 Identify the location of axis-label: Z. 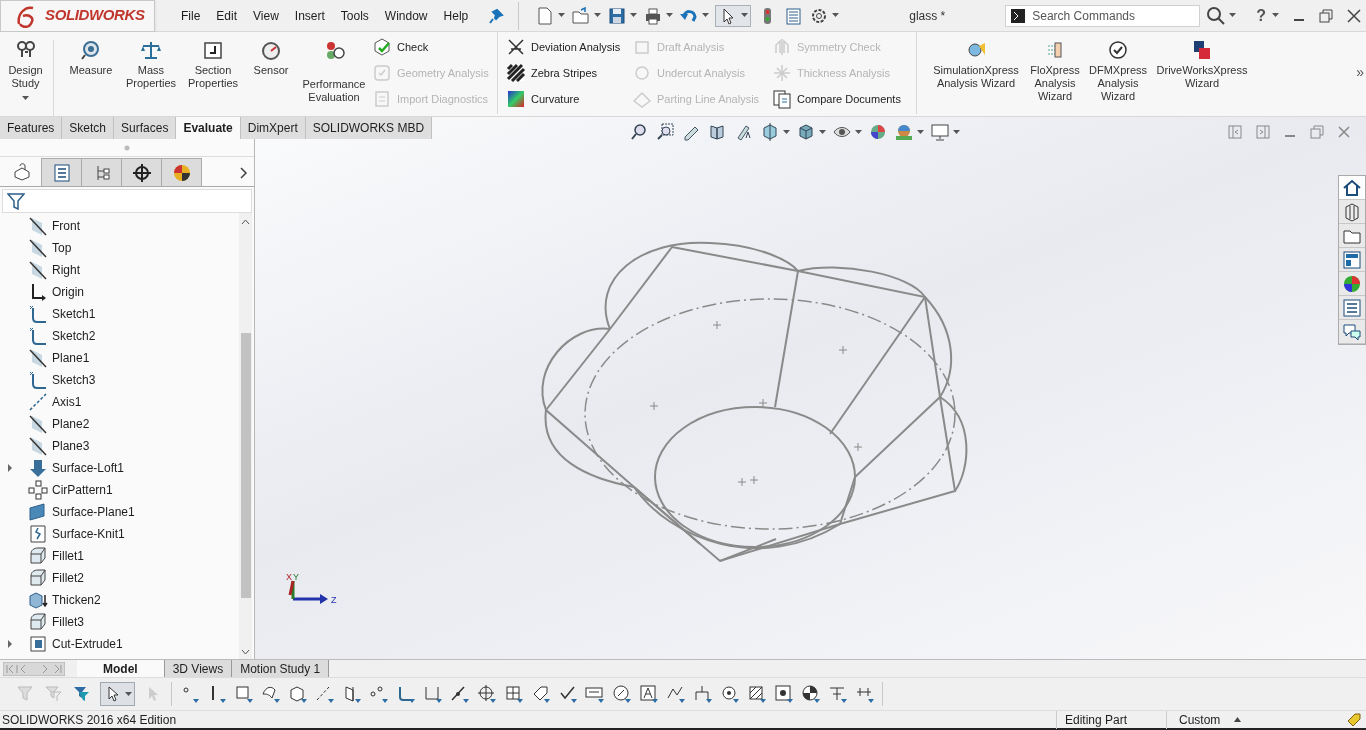
(334, 600).